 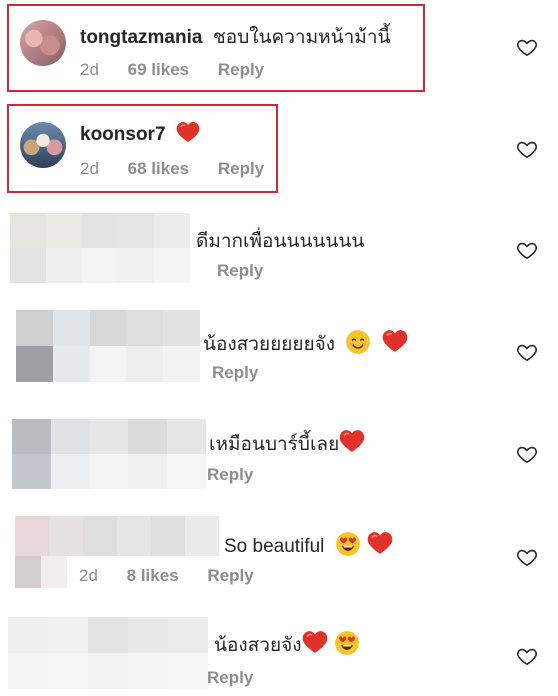 I want to click on comment-row: เหมือนบาร์บี้เลย Reply, so click(x=279, y=453).